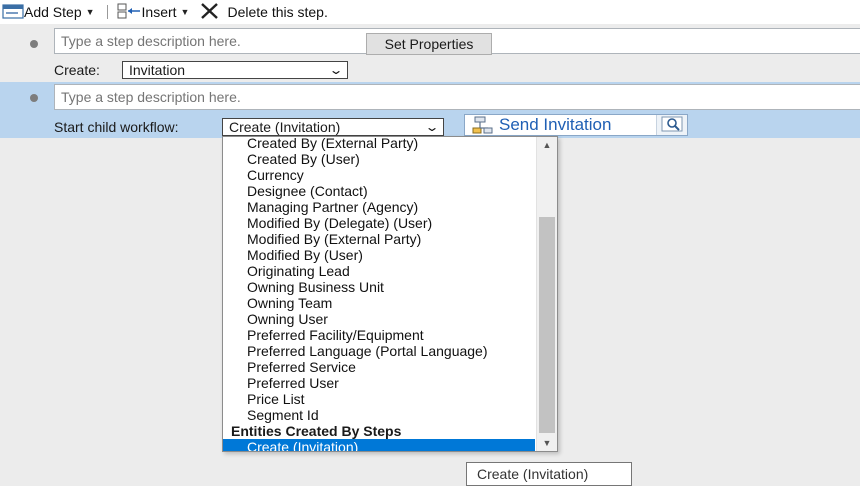  What do you see at coordinates (379, 144) in the screenshot?
I see `dropdown-option: Created By (External Party)` at bounding box center [379, 144].